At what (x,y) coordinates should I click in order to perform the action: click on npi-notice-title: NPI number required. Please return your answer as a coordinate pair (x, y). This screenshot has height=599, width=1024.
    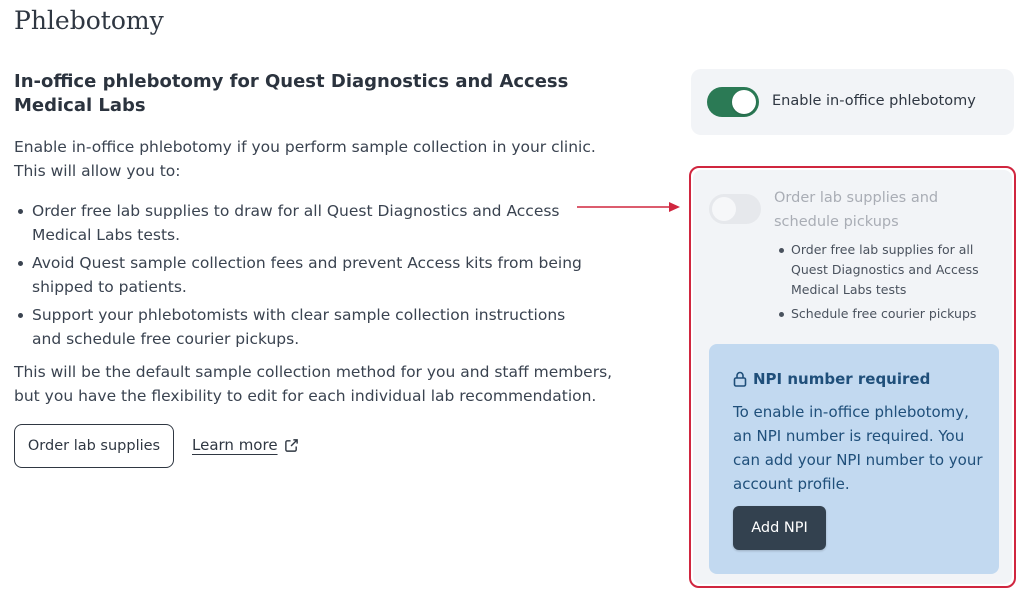
    Looking at the image, I should click on (831, 379).